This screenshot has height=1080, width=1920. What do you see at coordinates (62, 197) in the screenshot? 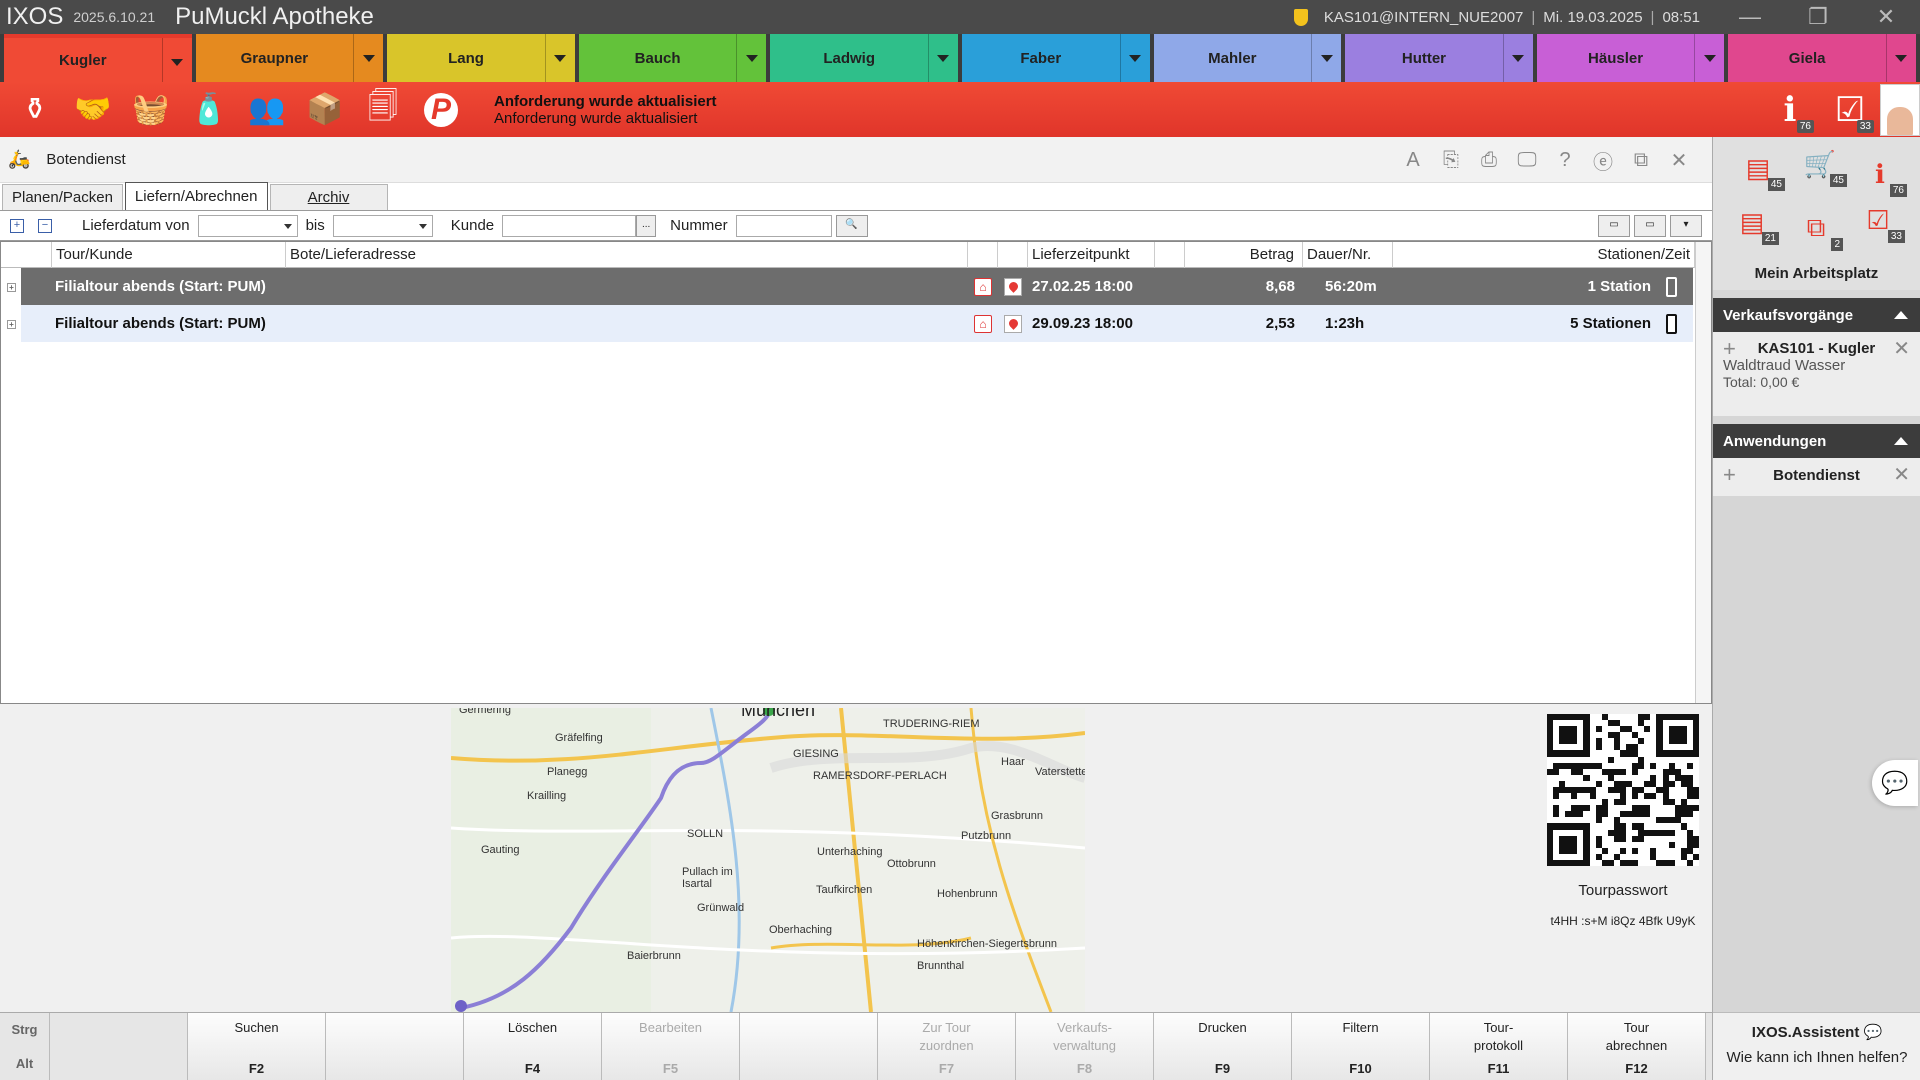
I see `tab-planen-packen: Planen/Packen` at bounding box center [62, 197].